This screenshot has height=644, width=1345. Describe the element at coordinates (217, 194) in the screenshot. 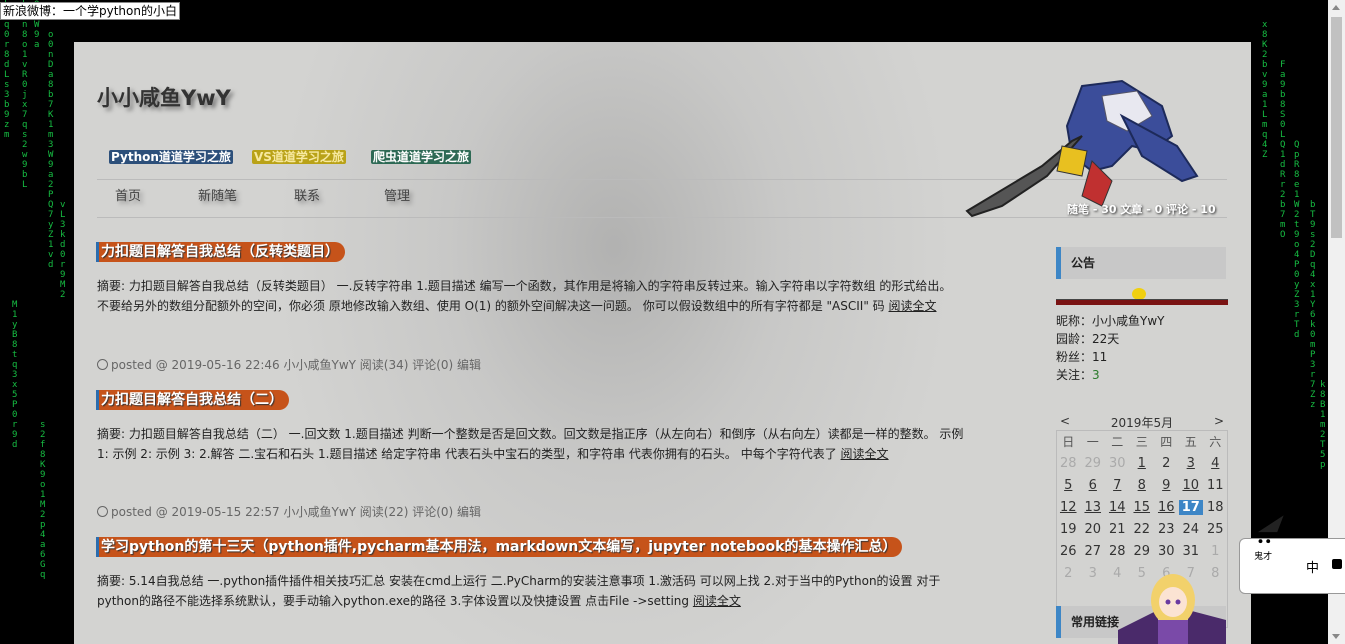

I see `nav-new-post: 新随笔` at that location.